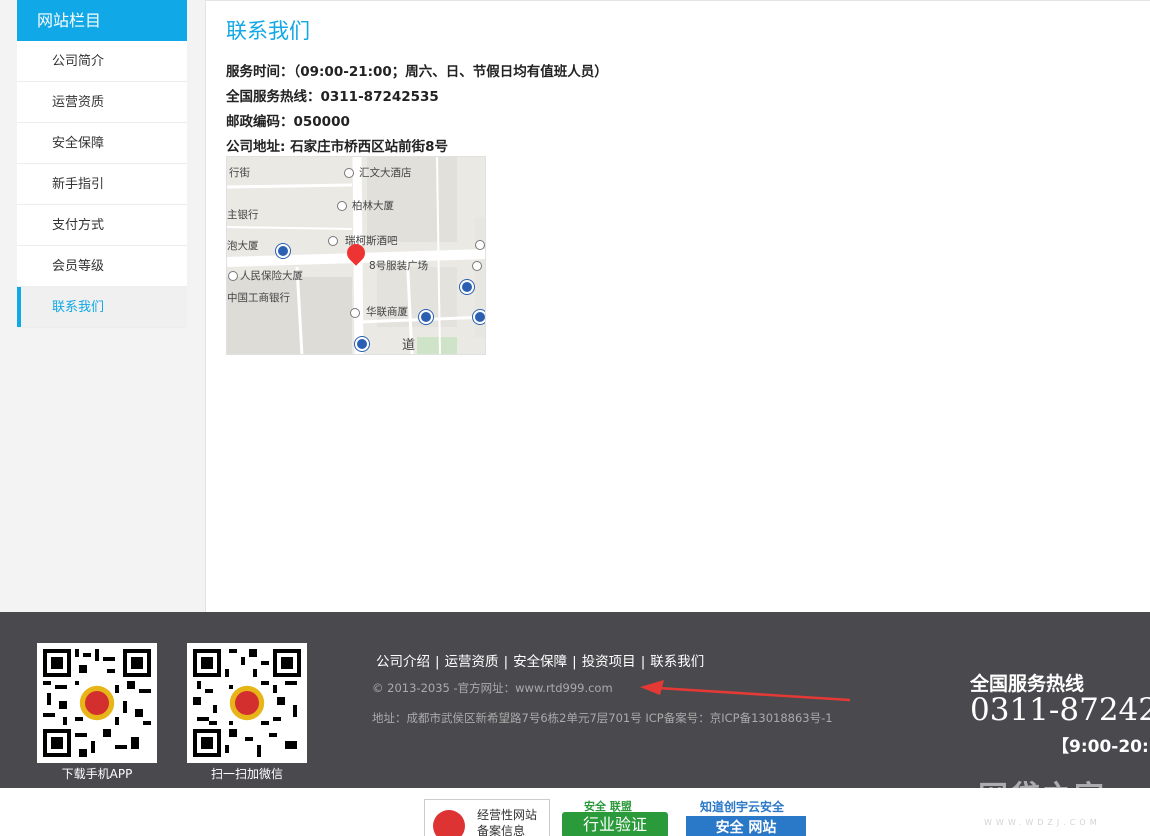 The width and height of the screenshot is (1150, 836). What do you see at coordinates (337, 147) in the screenshot?
I see `address-info: 公司地址: 石家庄市桥西区站前街8号` at bounding box center [337, 147].